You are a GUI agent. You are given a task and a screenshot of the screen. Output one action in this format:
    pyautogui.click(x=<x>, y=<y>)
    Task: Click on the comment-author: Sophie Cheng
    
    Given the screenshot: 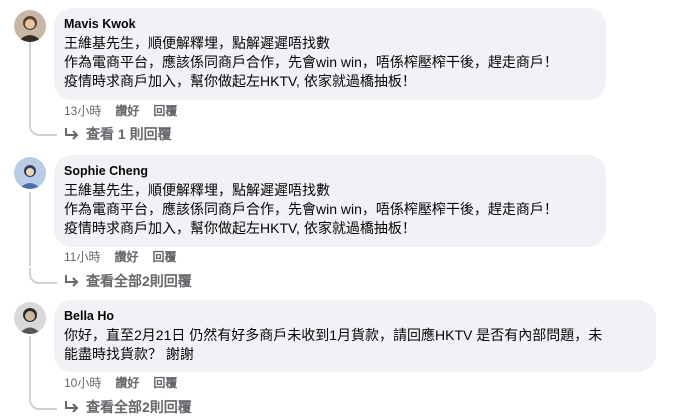 What is the action you would take?
    pyautogui.click(x=329, y=171)
    